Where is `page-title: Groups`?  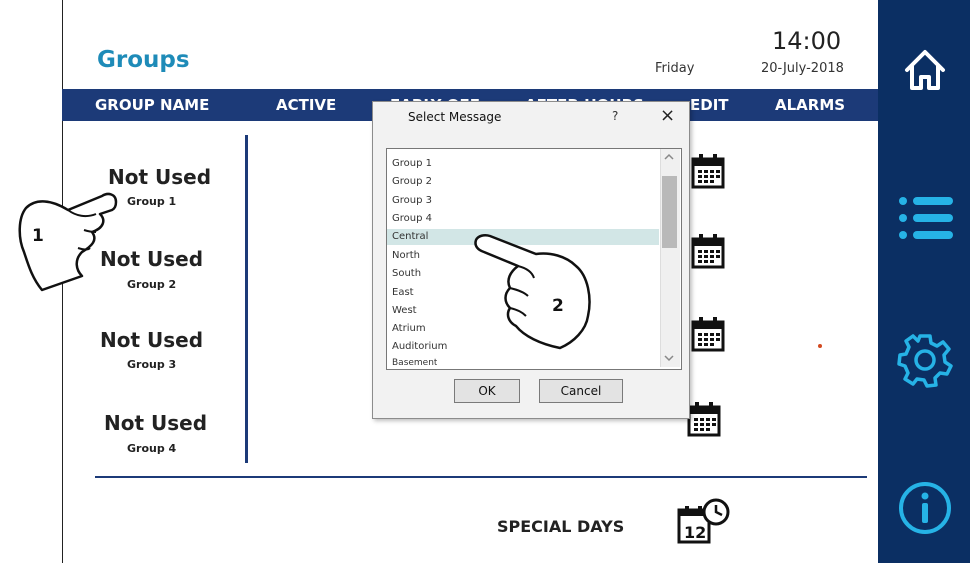 page-title: Groups is located at coordinates (143, 60).